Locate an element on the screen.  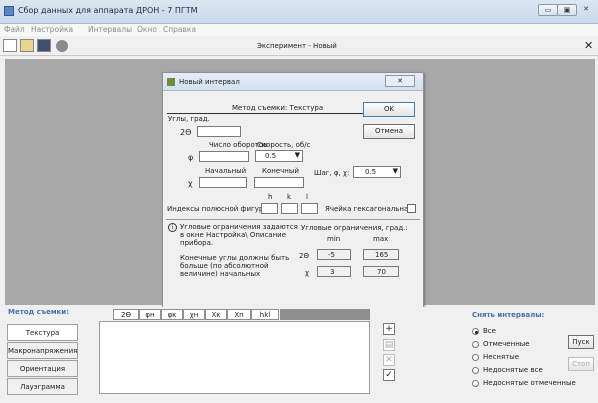
col-hkl: hkl is located at coordinates (265, 314).